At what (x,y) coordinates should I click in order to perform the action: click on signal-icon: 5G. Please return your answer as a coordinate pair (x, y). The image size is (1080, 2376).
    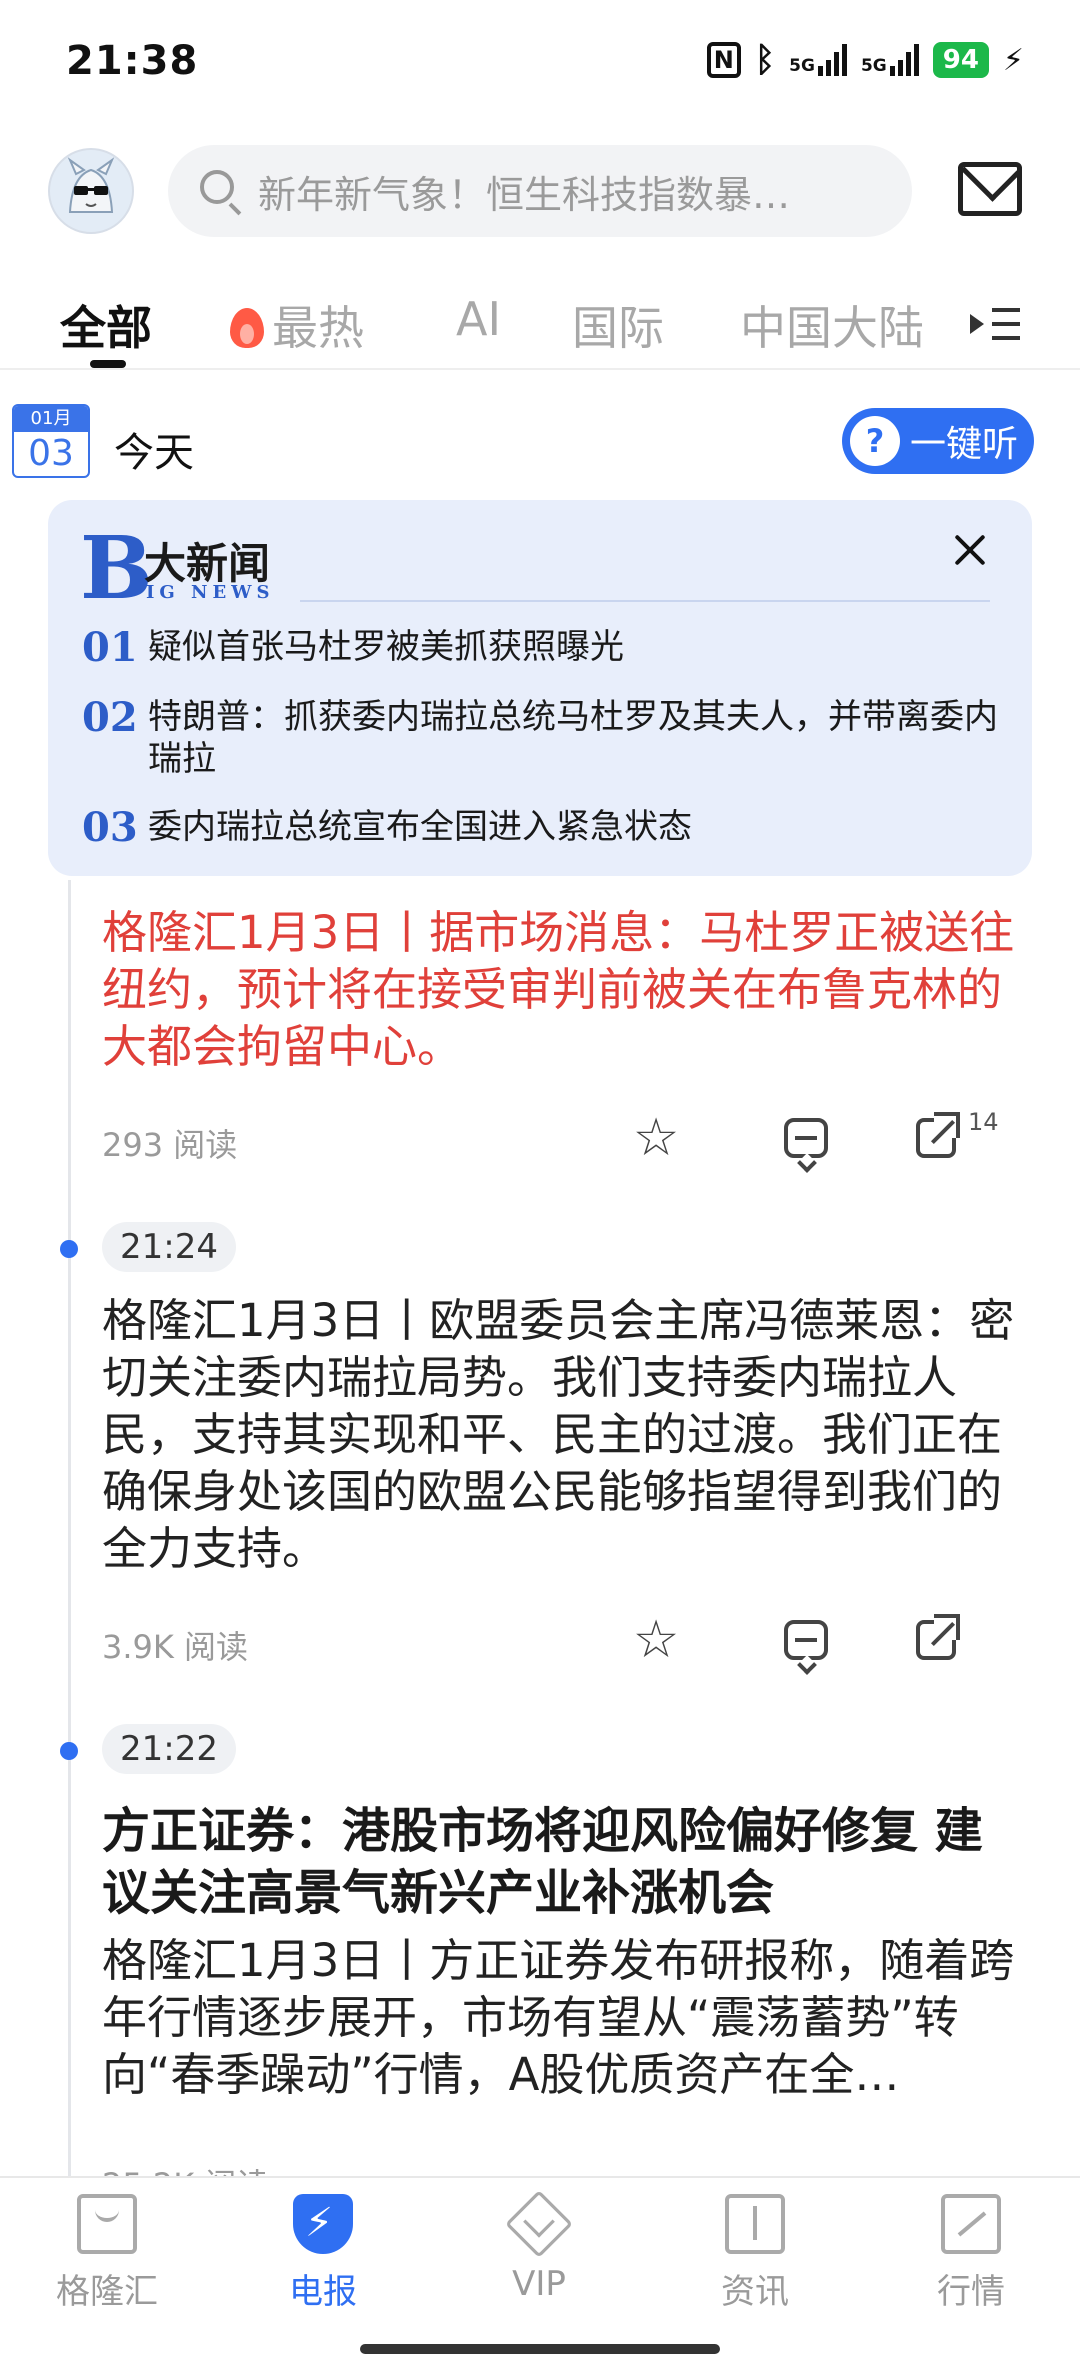
    Looking at the image, I should click on (818, 60).